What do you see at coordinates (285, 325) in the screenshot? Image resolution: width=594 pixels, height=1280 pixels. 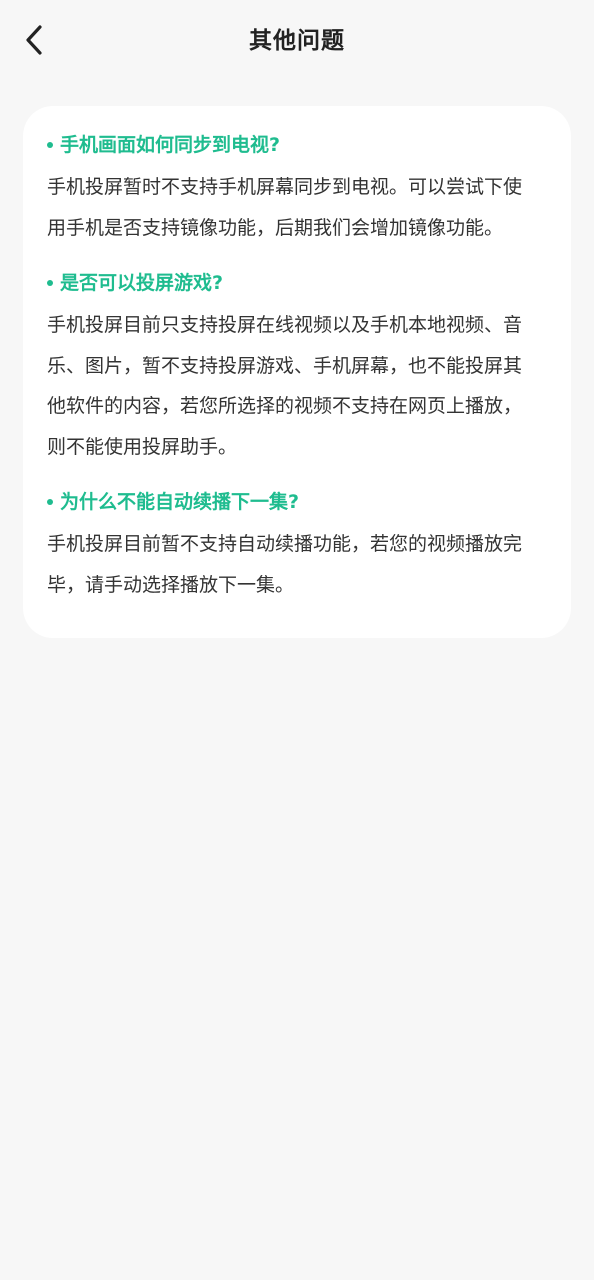 I see `faq-answer-line: 手机投屏目前只支持投屏在线视频以及手机本地视频、音` at bounding box center [285, 325].